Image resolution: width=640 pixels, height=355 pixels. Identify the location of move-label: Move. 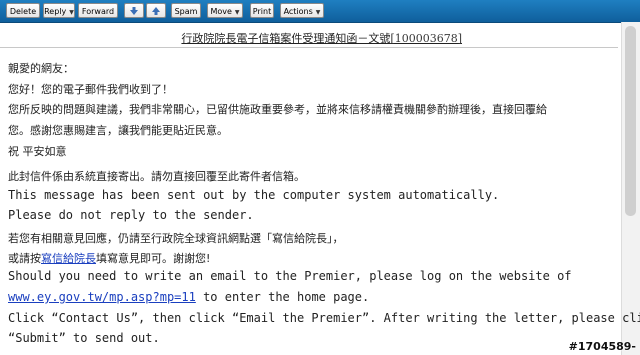
(221, 11).